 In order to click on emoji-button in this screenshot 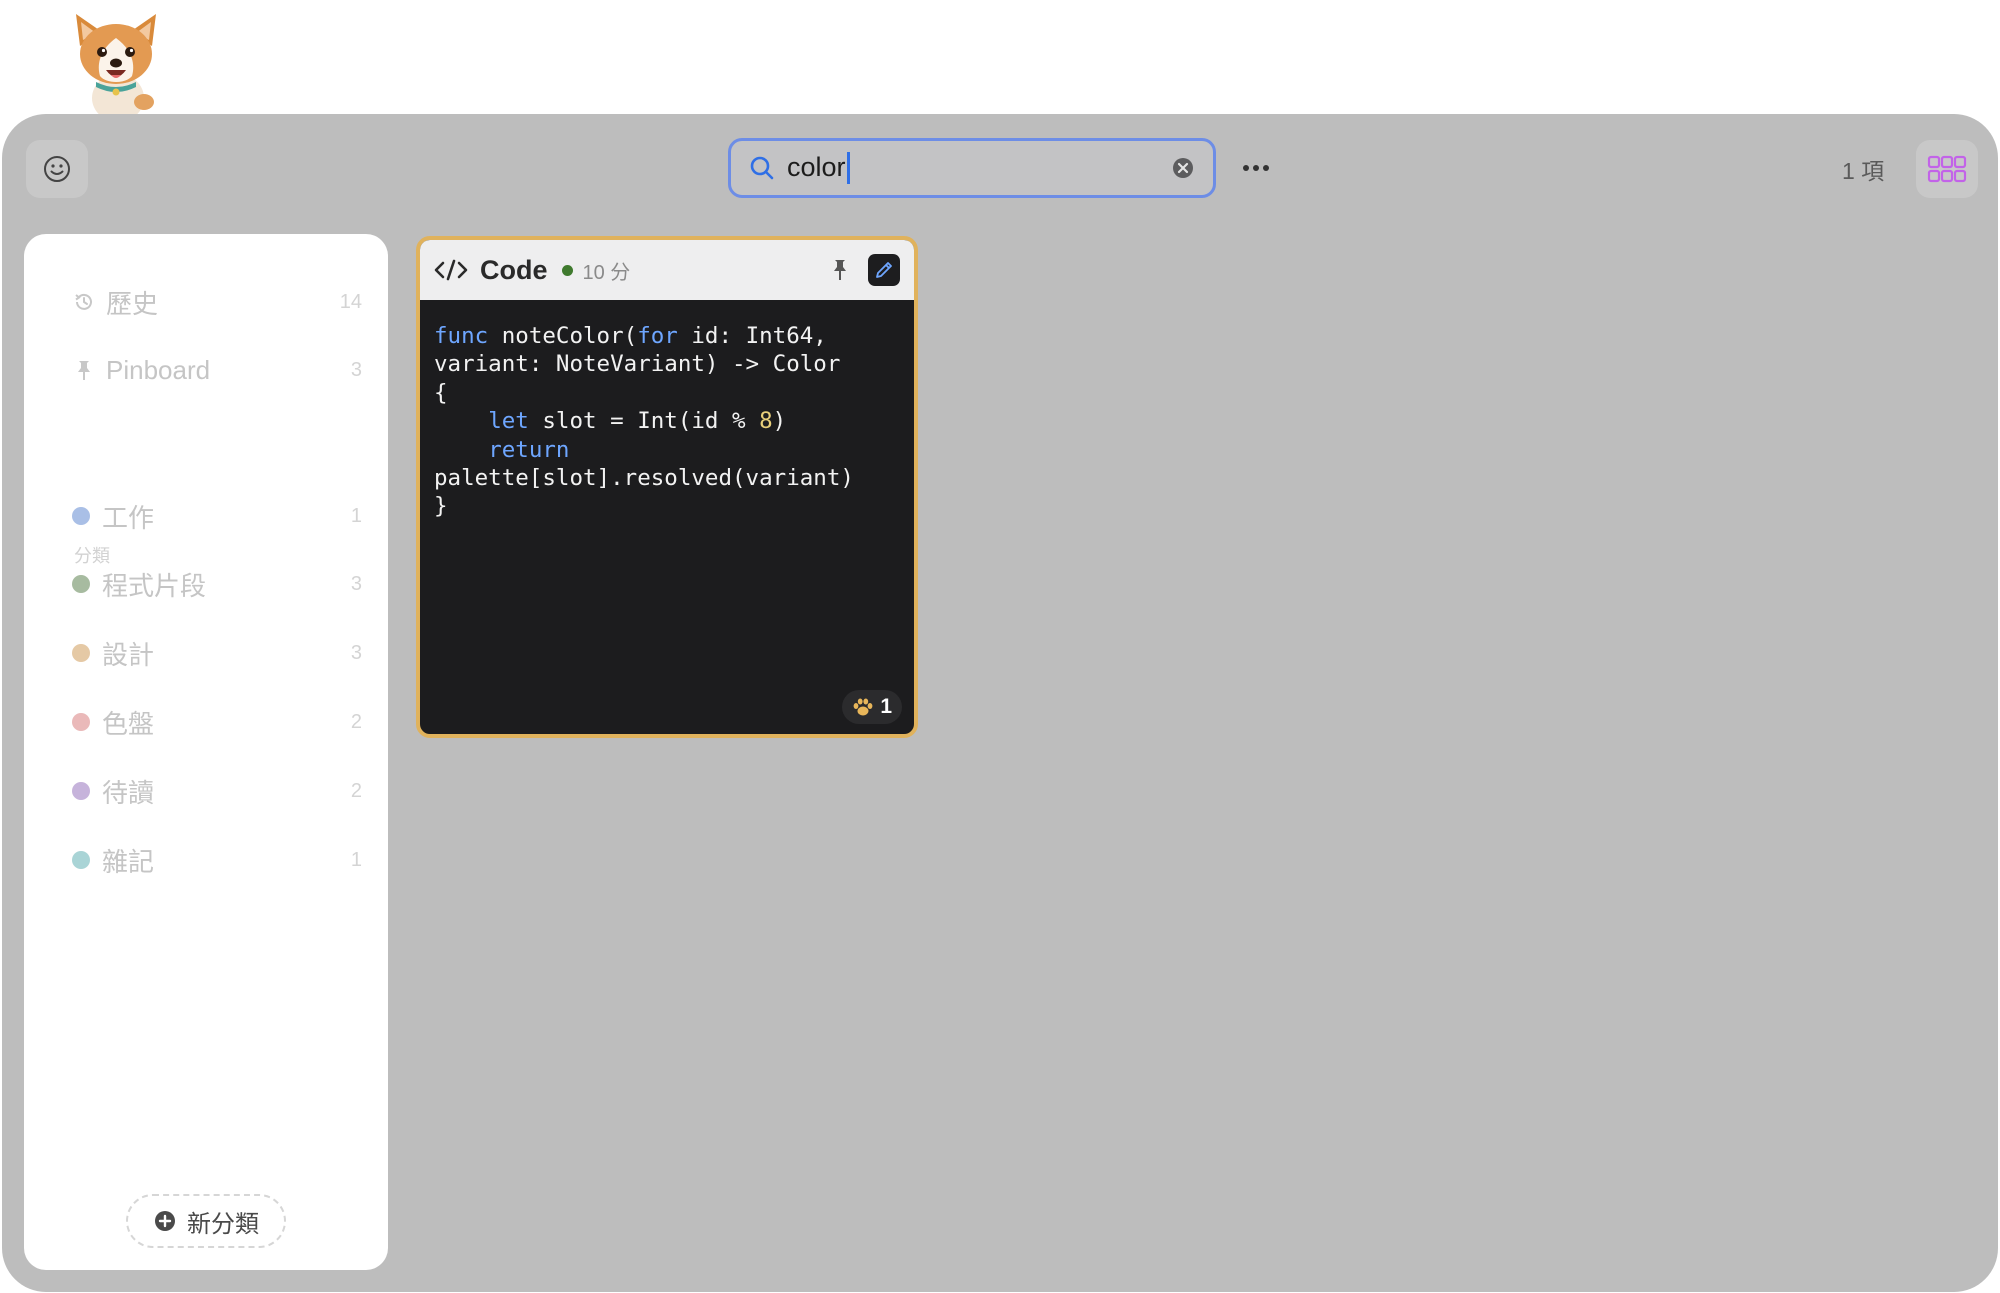, I will do `click(57, 169)`.